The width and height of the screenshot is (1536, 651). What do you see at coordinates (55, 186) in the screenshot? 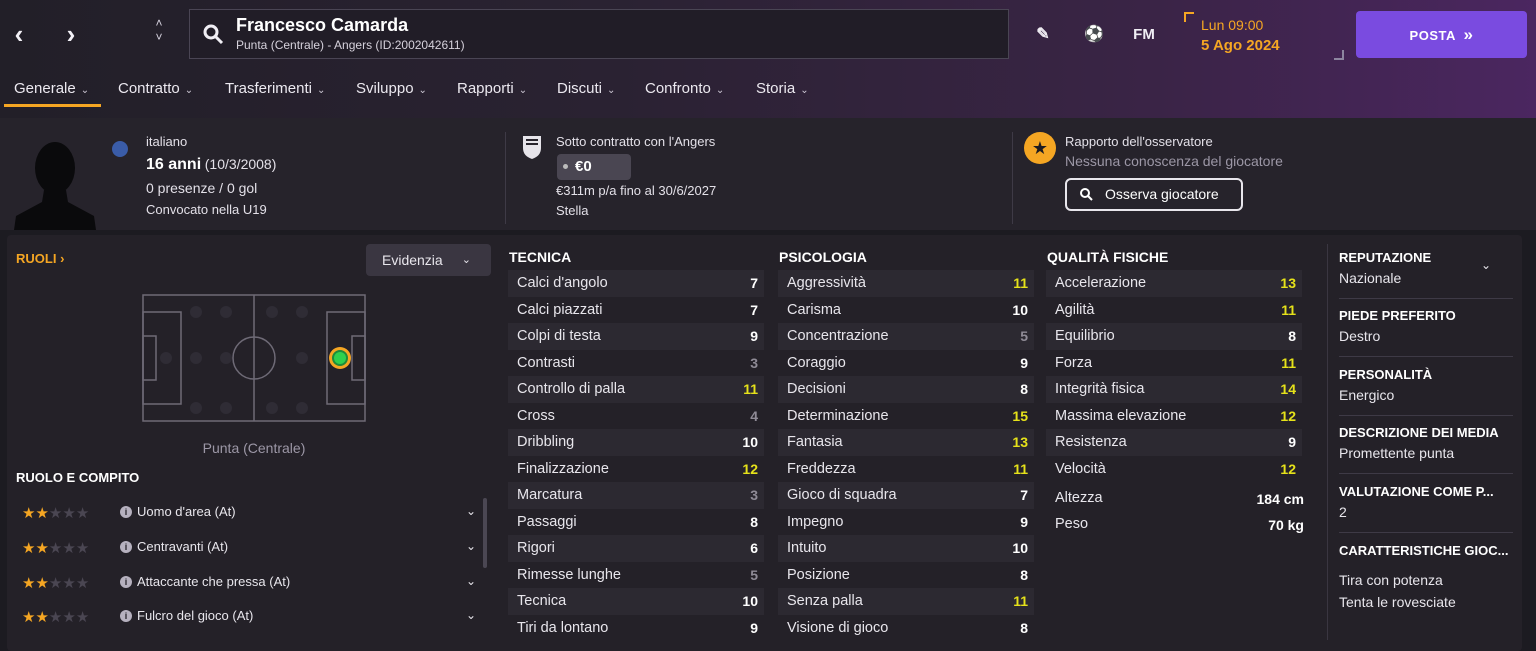
I see `player-avatar` at bounding box center [55, 186].